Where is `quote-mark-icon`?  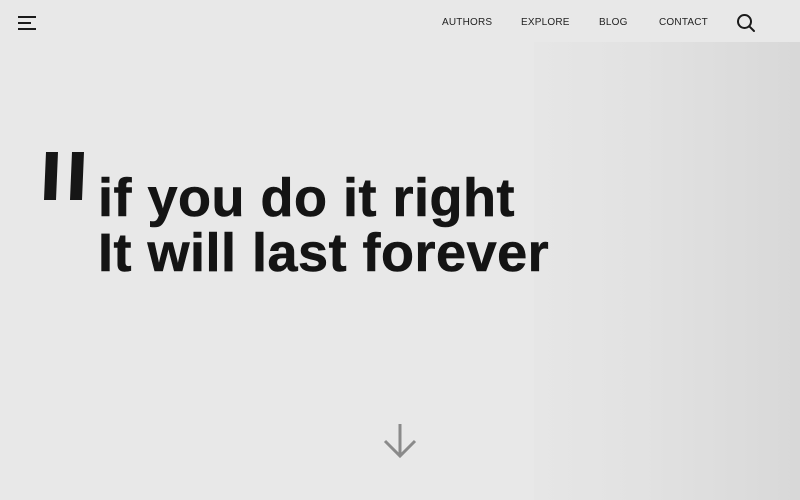 quote-mark-icon is located at coordinates (66, 176).